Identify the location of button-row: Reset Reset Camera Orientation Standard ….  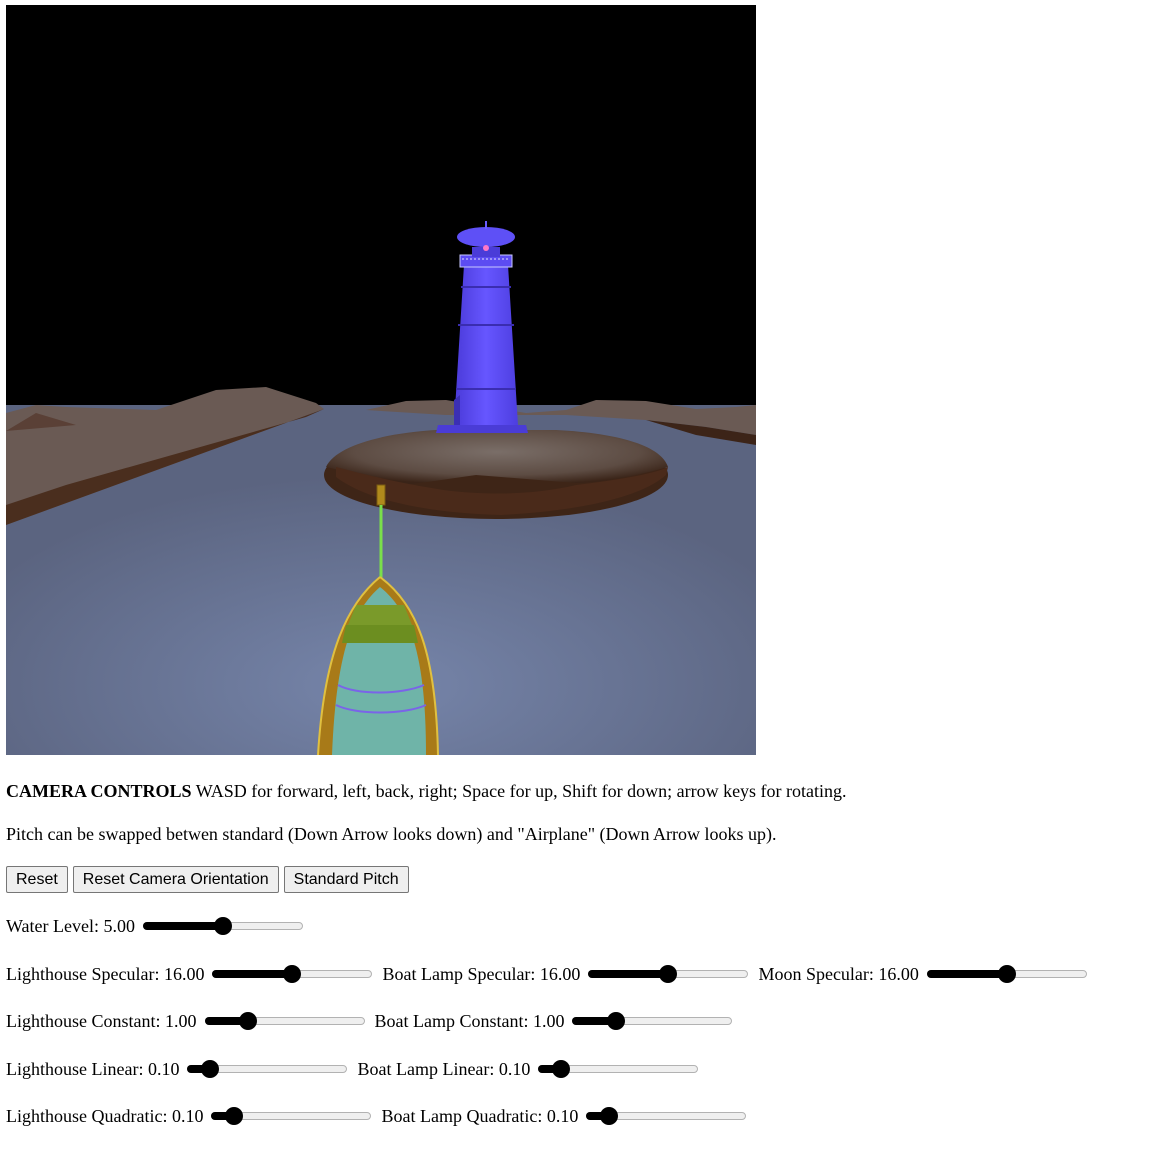
(207, 879).